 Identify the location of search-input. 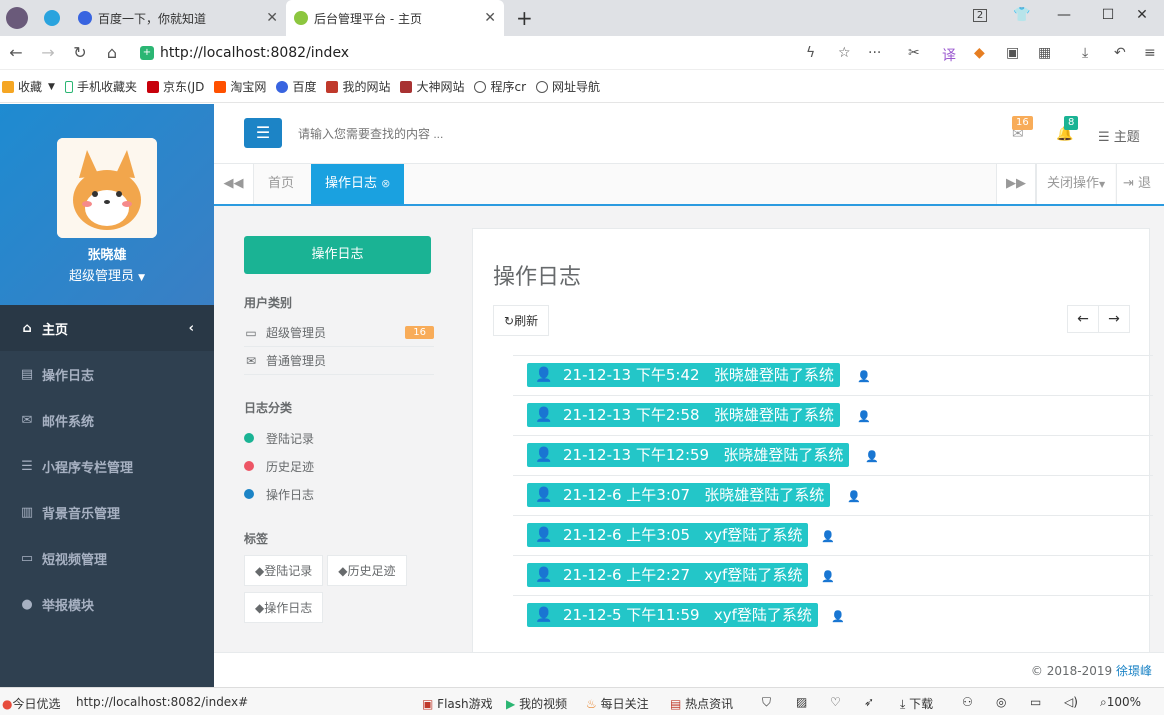
(448, 134).